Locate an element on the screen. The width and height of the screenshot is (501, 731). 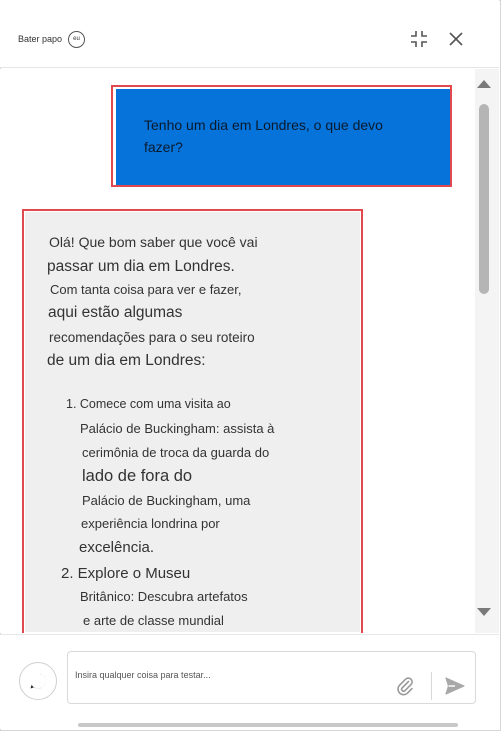
bot-line: Com tanta coisa para ver e fazer, is located at coordinates (146, 289).